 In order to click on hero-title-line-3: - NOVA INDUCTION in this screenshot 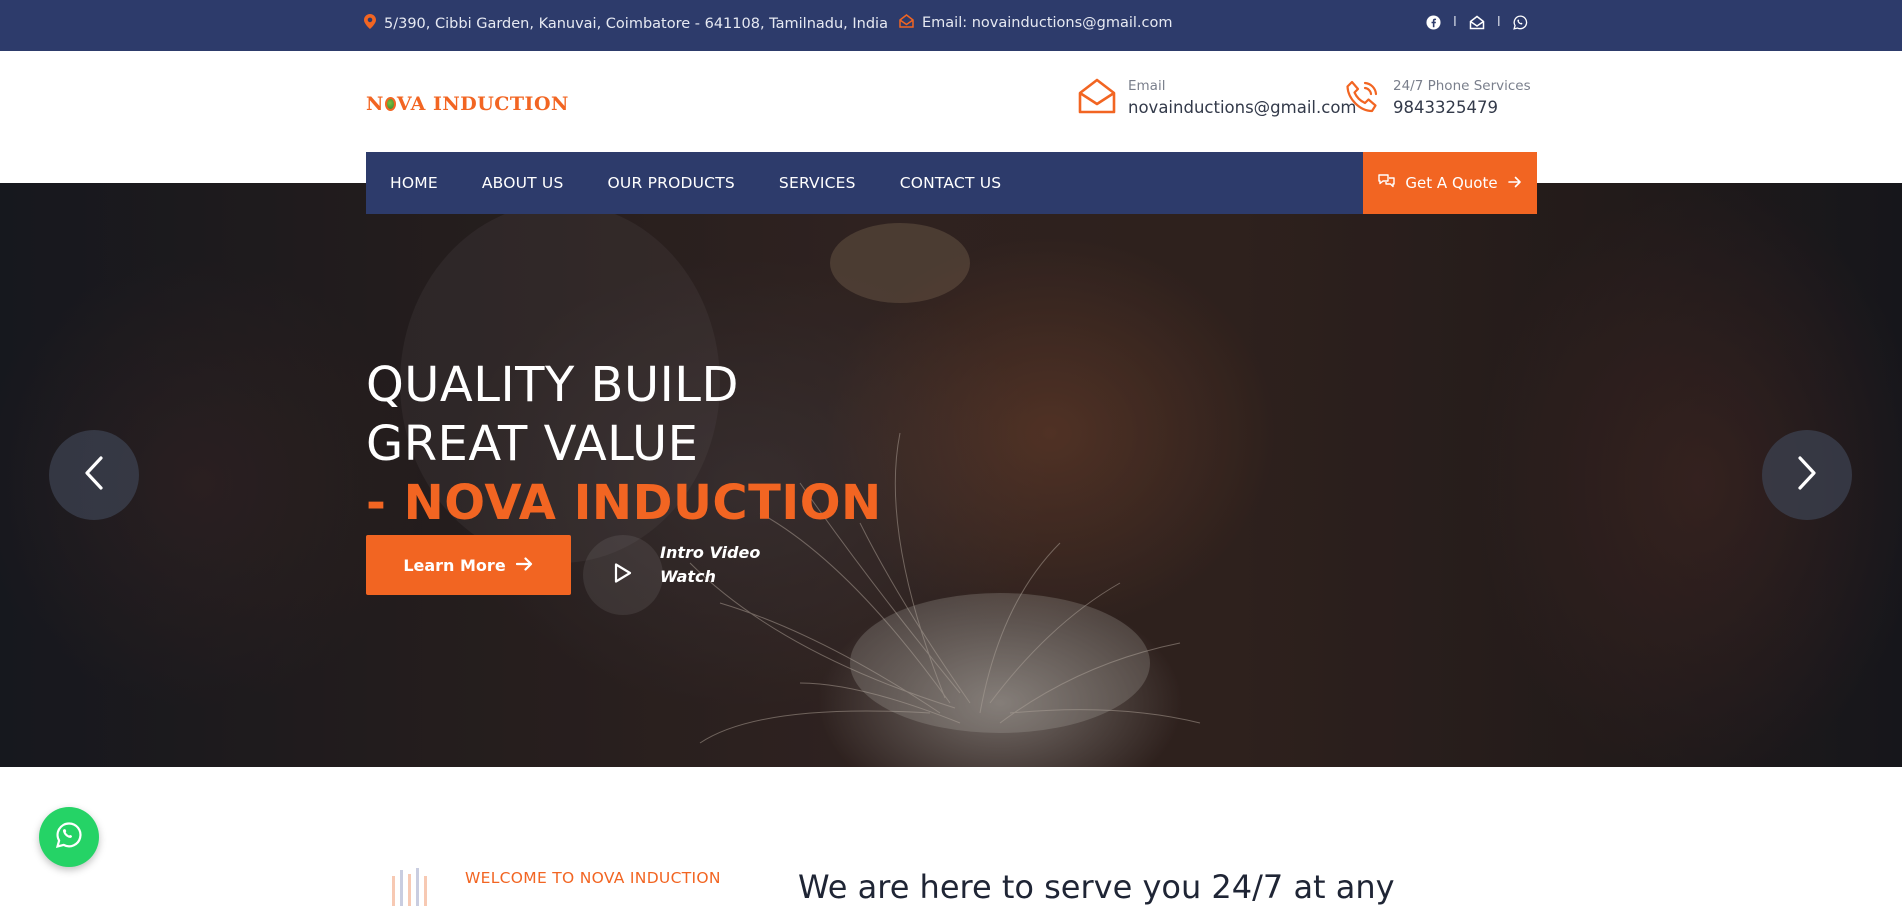, I will do `click(624, 503)`.